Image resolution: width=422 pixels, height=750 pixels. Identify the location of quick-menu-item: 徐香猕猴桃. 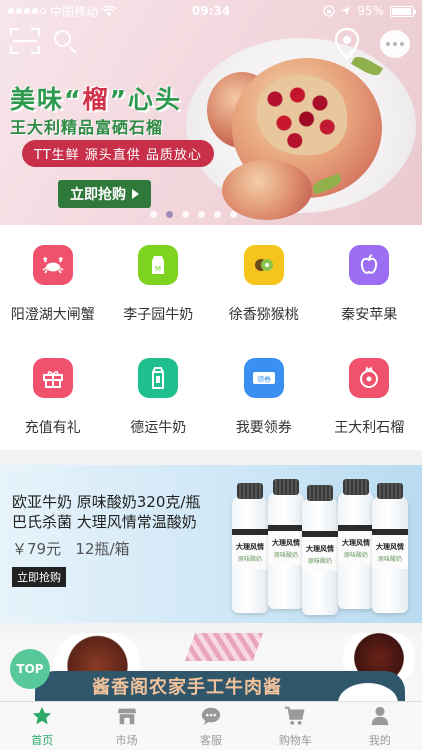
(264, 281).